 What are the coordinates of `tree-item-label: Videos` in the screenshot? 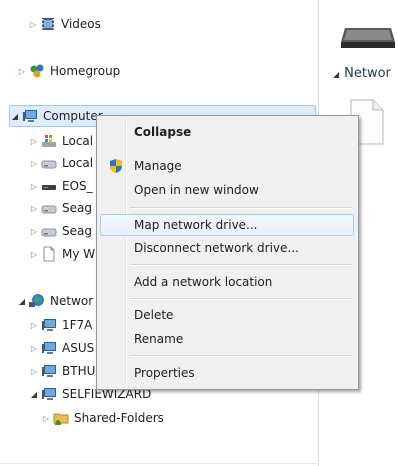 It's located at (81, 24).